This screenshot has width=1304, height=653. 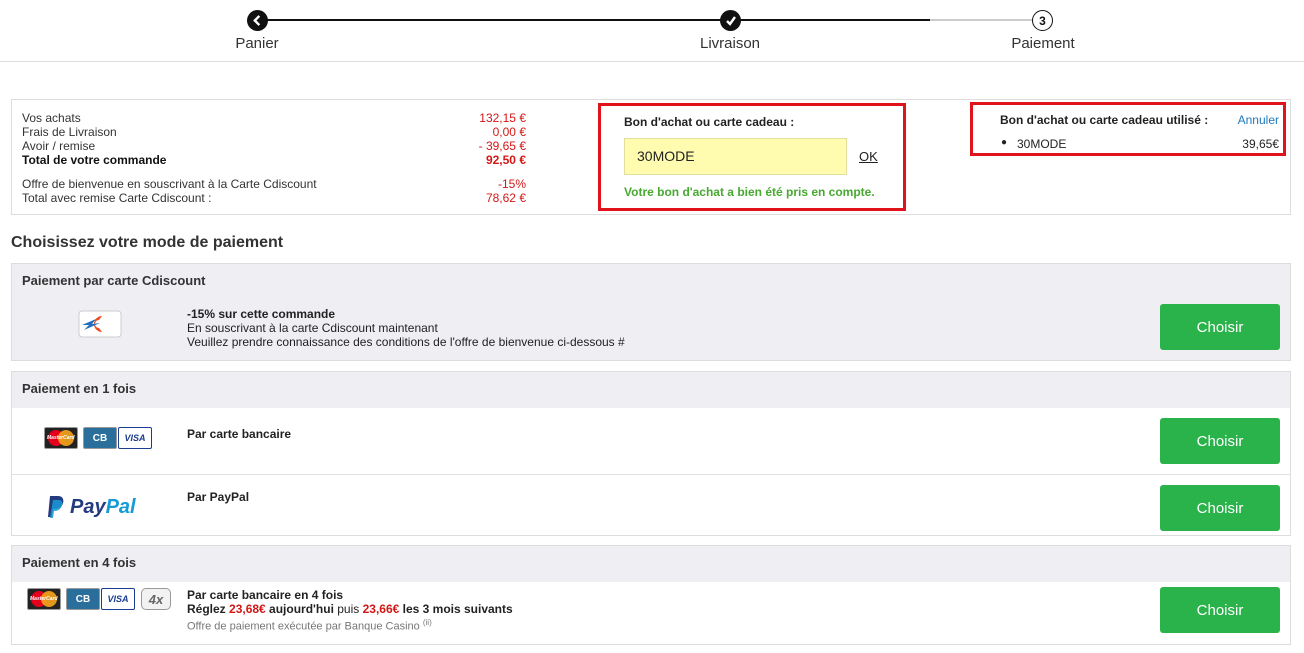 I want to click on summary-total-label: Total de votre commande, so click(x=94, y=160).